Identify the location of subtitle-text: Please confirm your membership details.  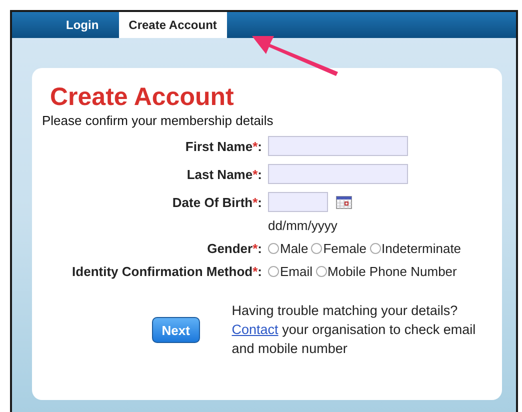
(158, 120).